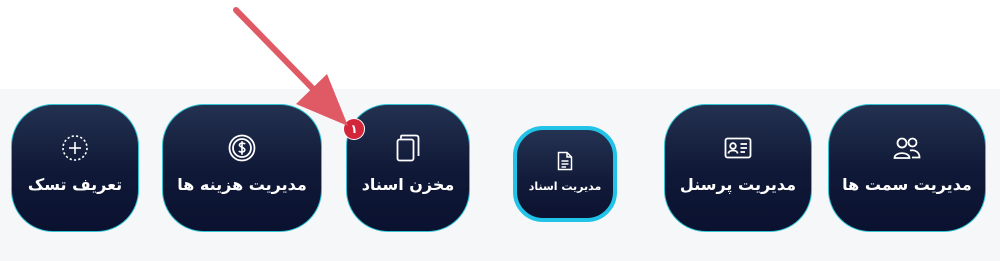  What do you see at coordinates (75, 184) in the screenshot?
I see `tile-label: تعریف تسک` at bounding box center [75, 184].